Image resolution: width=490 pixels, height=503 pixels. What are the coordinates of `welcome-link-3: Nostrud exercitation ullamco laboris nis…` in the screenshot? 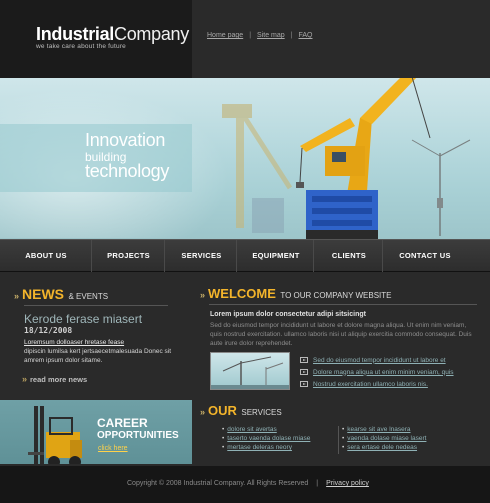 It's located at (390, 384).